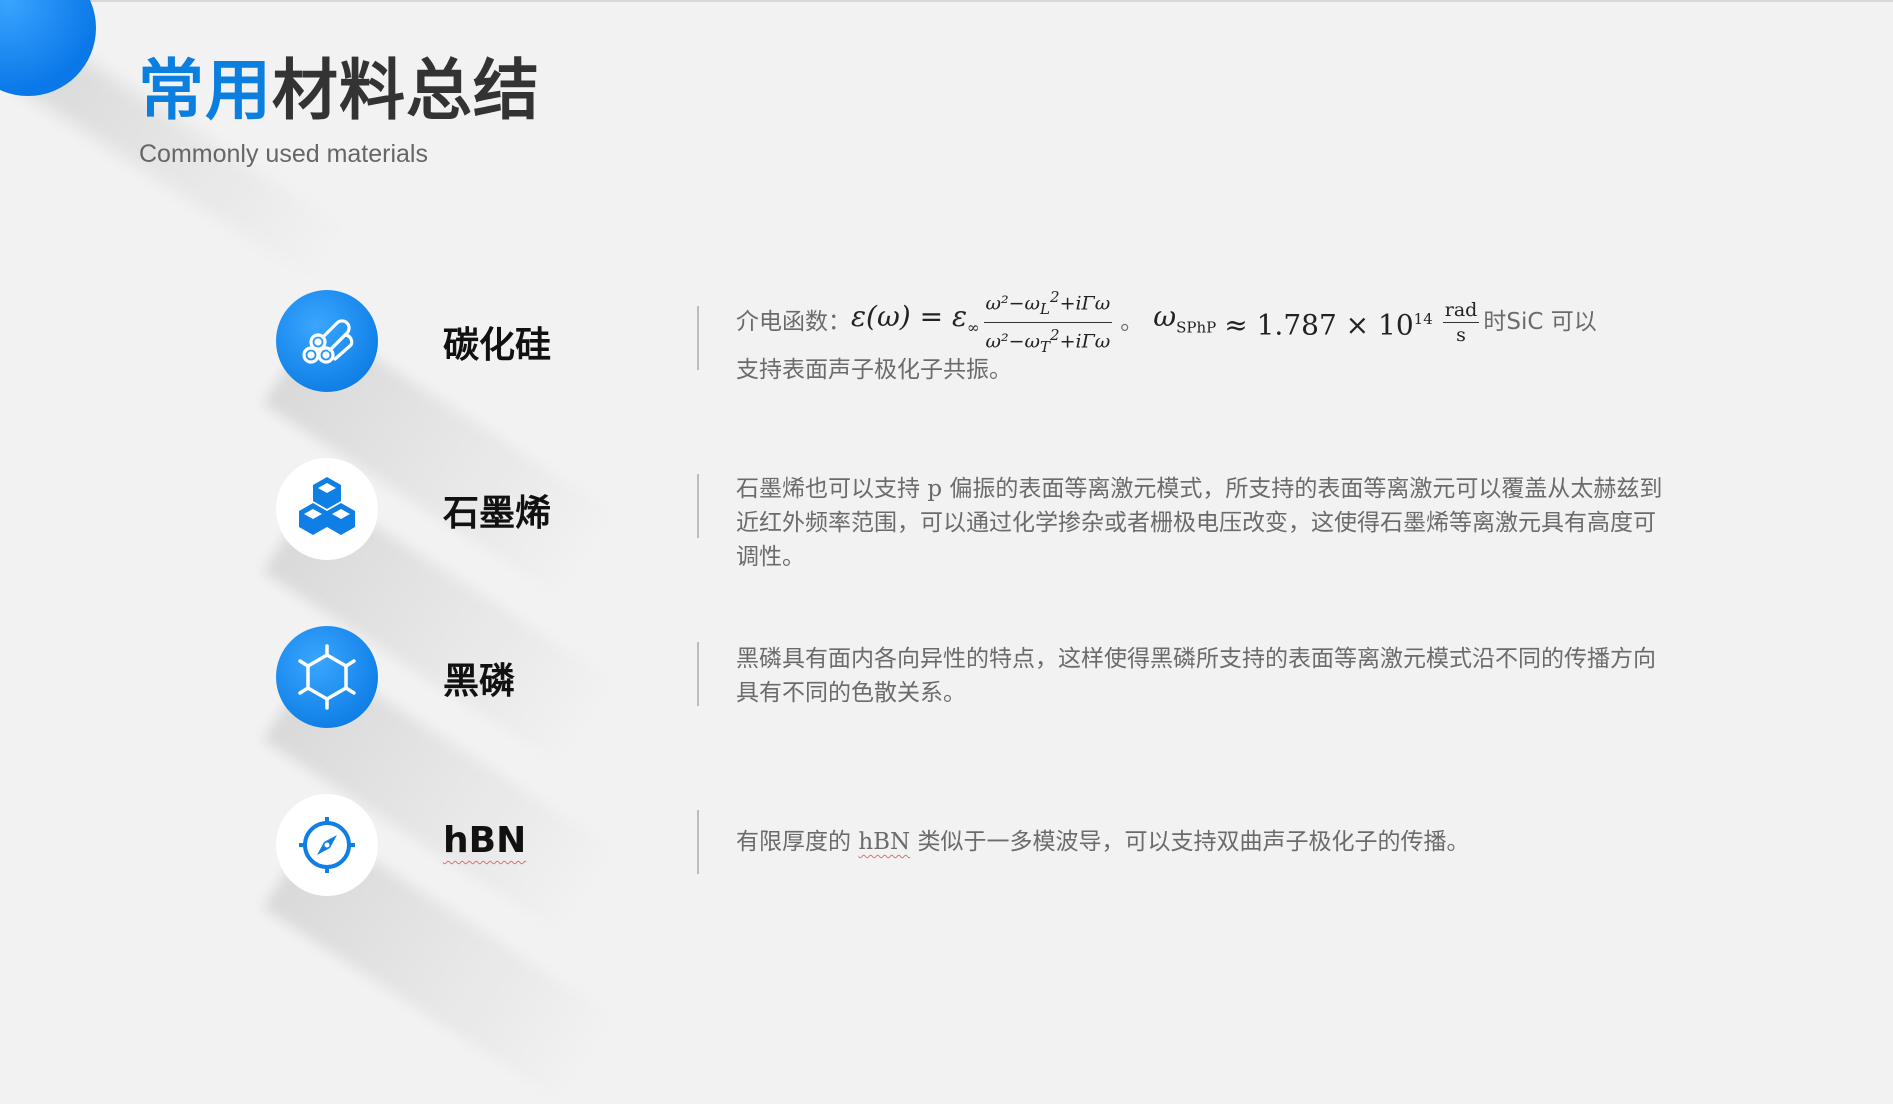 Image resolution: width=1893 pixels, height=1104 pixels. I want to click on formula-unit: rad s, so click(1461, 322).